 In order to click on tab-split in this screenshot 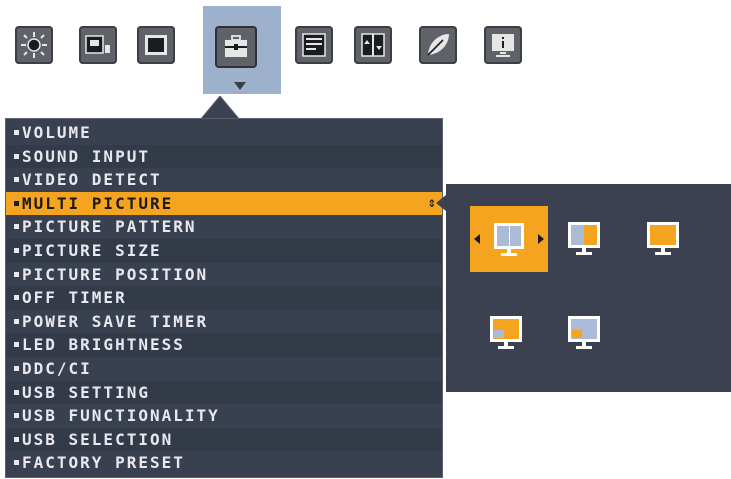, I will do `click(373, 45)`.